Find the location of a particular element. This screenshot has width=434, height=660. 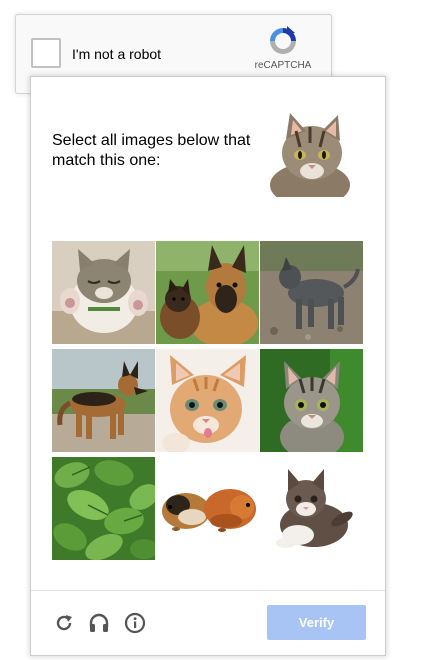

recaptcha-logo: reCAPTCHA is located at coordinates (283, 48).